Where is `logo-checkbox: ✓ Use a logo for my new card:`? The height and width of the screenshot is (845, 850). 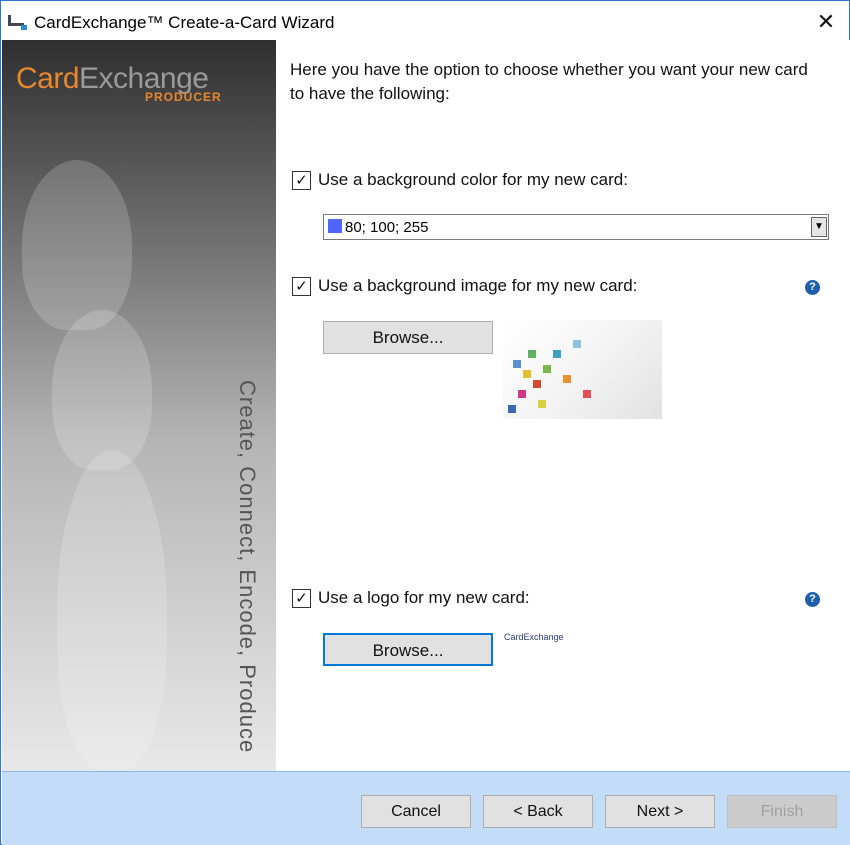
logo-checkbox: ✓ Use a logo for my new card: is located at coordinates (411, 598).